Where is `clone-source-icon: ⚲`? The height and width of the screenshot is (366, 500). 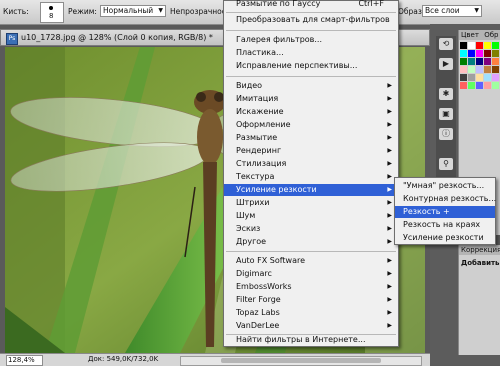 clone-source-icon: ⚲ is located at coordinates (446, 164).